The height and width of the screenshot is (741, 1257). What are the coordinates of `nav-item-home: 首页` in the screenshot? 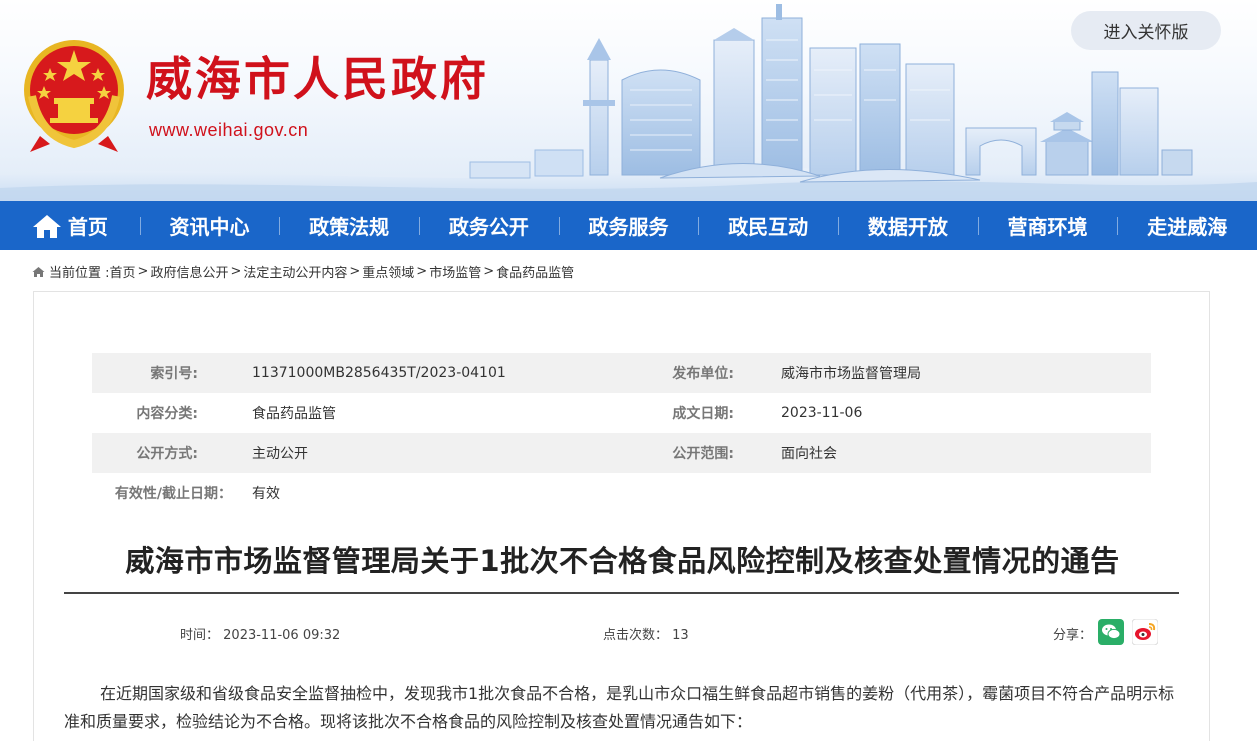 It's located at (70, 225).